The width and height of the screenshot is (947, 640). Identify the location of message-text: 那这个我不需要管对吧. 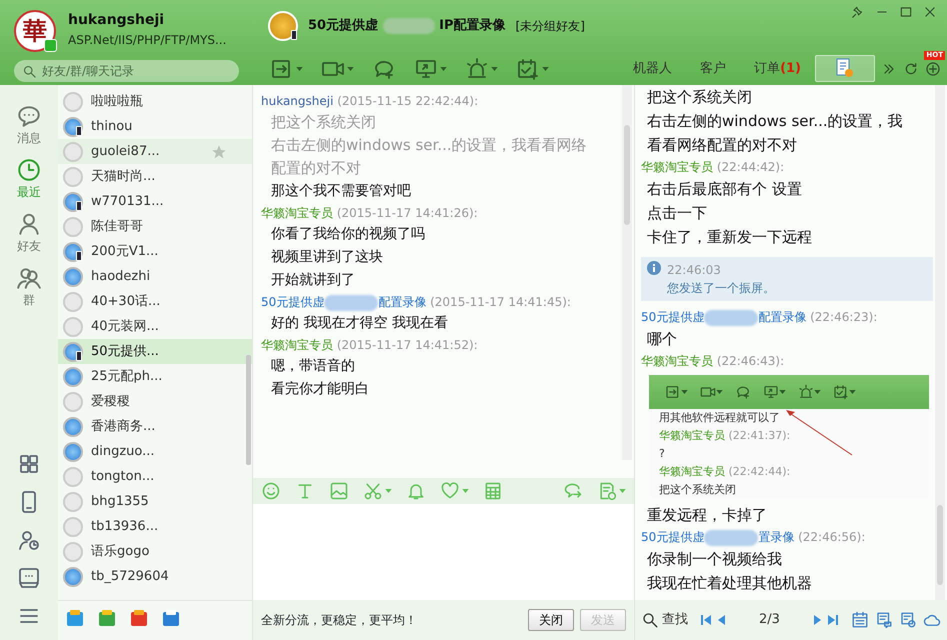
(341, 191).